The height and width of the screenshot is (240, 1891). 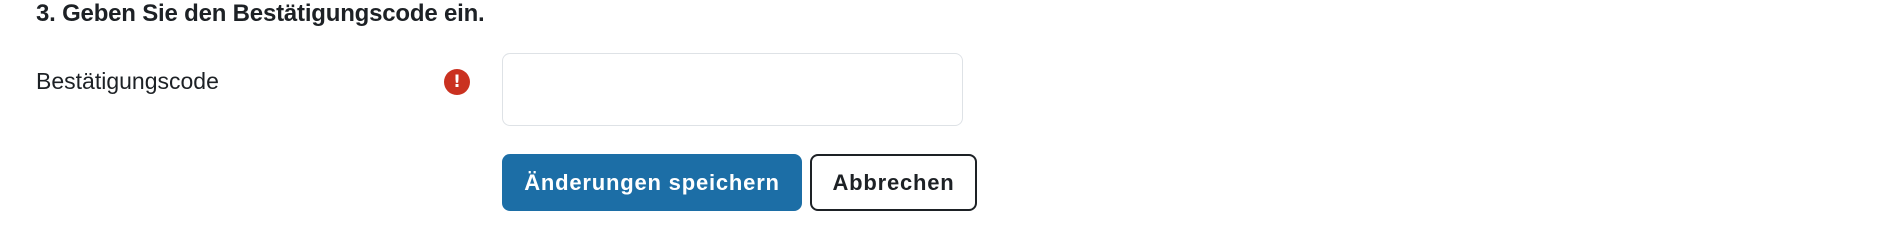 What do you see at coordinates (457, 82) in the screenshot?
I see `exclamation-icon: !` at bounding box center [457, 82].